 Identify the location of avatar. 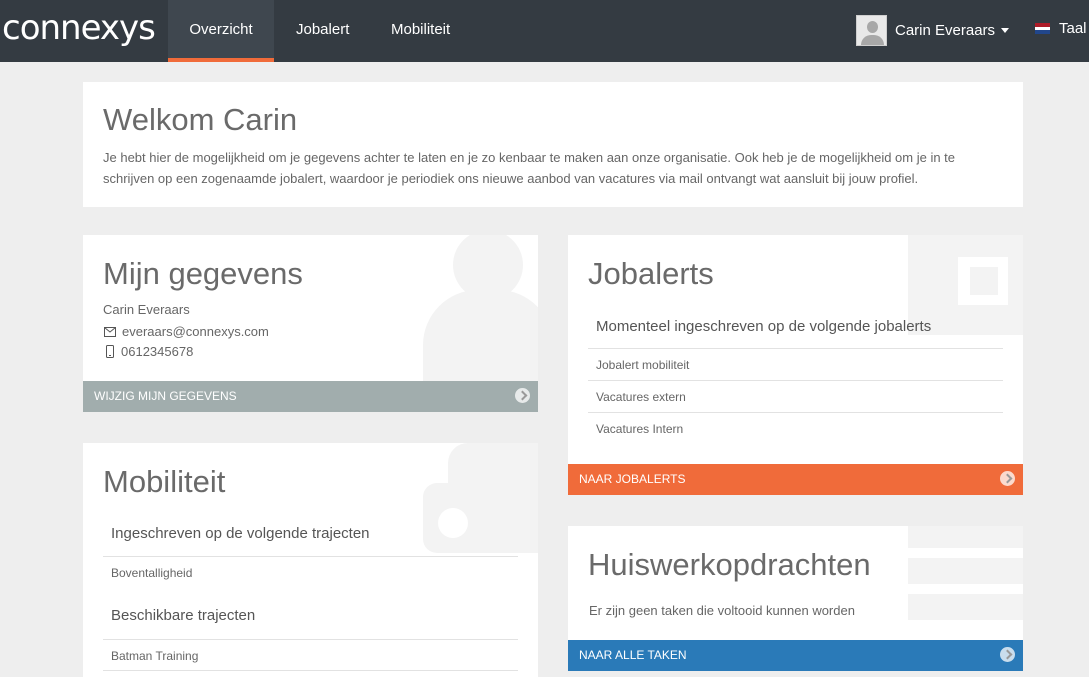
(871, 30).